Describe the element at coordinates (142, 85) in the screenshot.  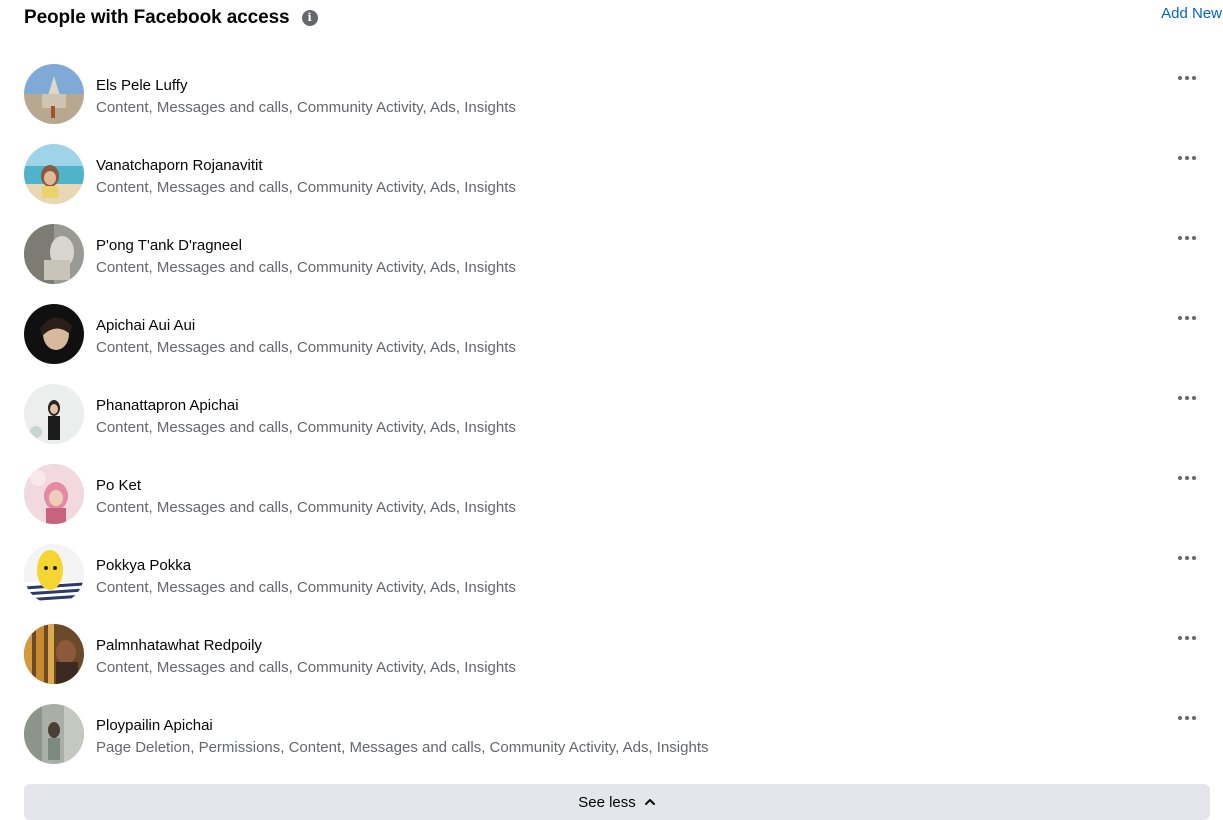
I see `person-name: Els Pele Luffy` at that location.